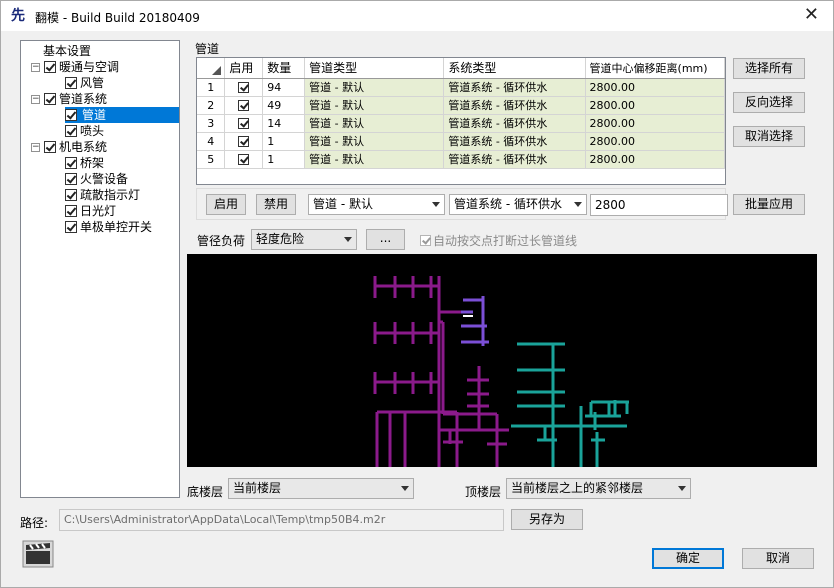  Describe the element at coordinates (769, 68) in the screenshot. I see `select-all-button: 选择所有` at that location.